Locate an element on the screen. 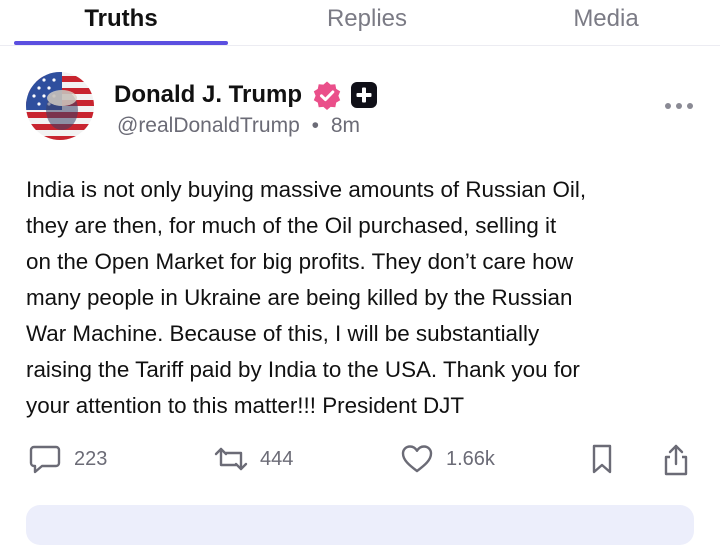 This screenshot has height=545, width=720. tab-media: Media is located at coordinates (606, 22).